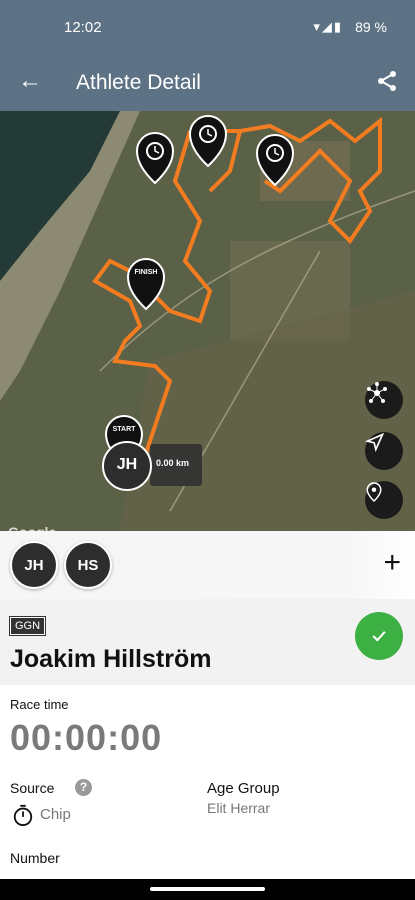  I want to click on location-pin-icon, so click(374, 492).